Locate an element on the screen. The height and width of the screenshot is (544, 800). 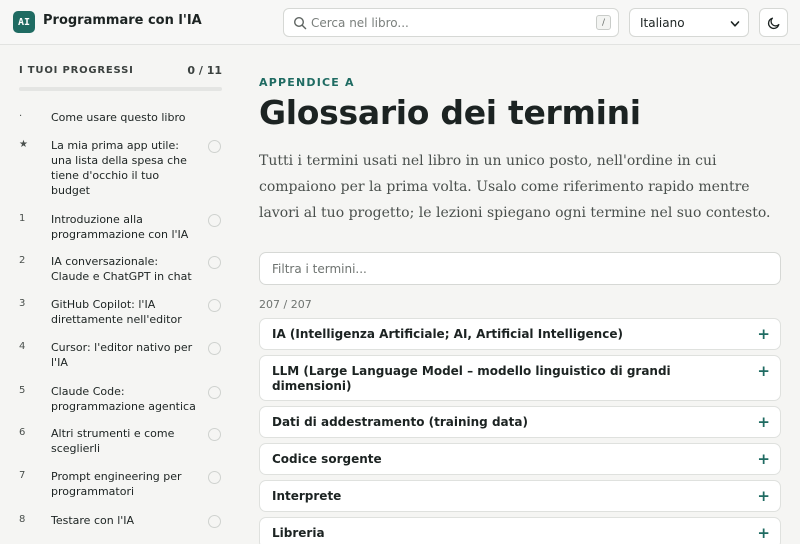
top-bar: AI Programmare con l'IA / Italiano is located at coordinates (400, 22).